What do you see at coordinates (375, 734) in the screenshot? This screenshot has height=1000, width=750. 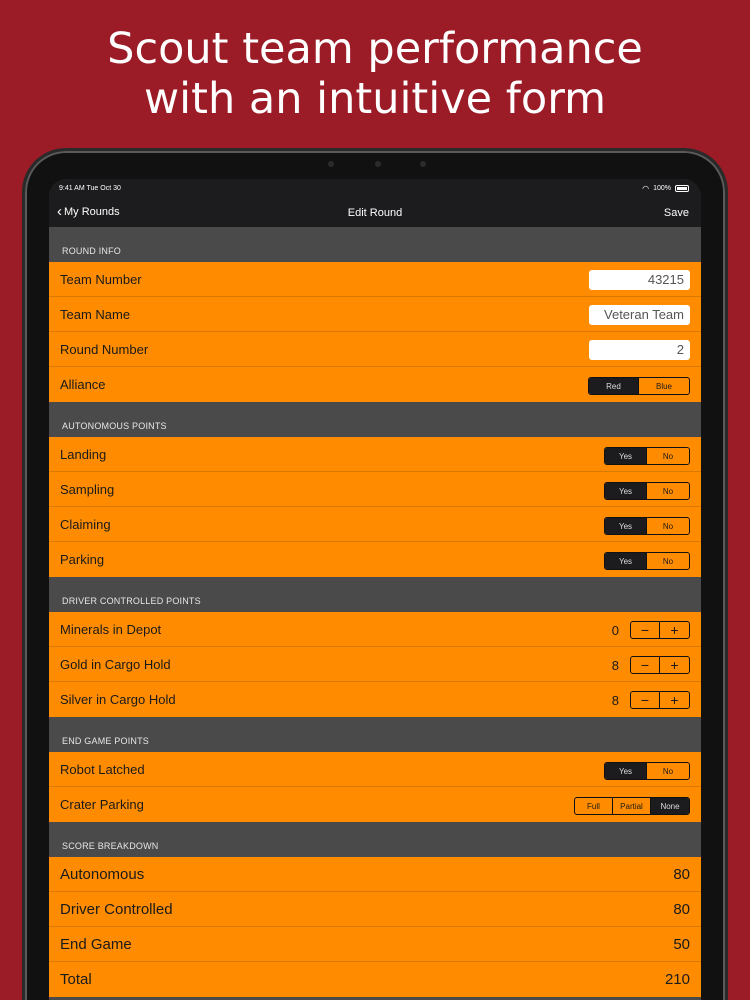 I see `section-header-endgame: END GAME POINTS` at bounding box center [375, 734].